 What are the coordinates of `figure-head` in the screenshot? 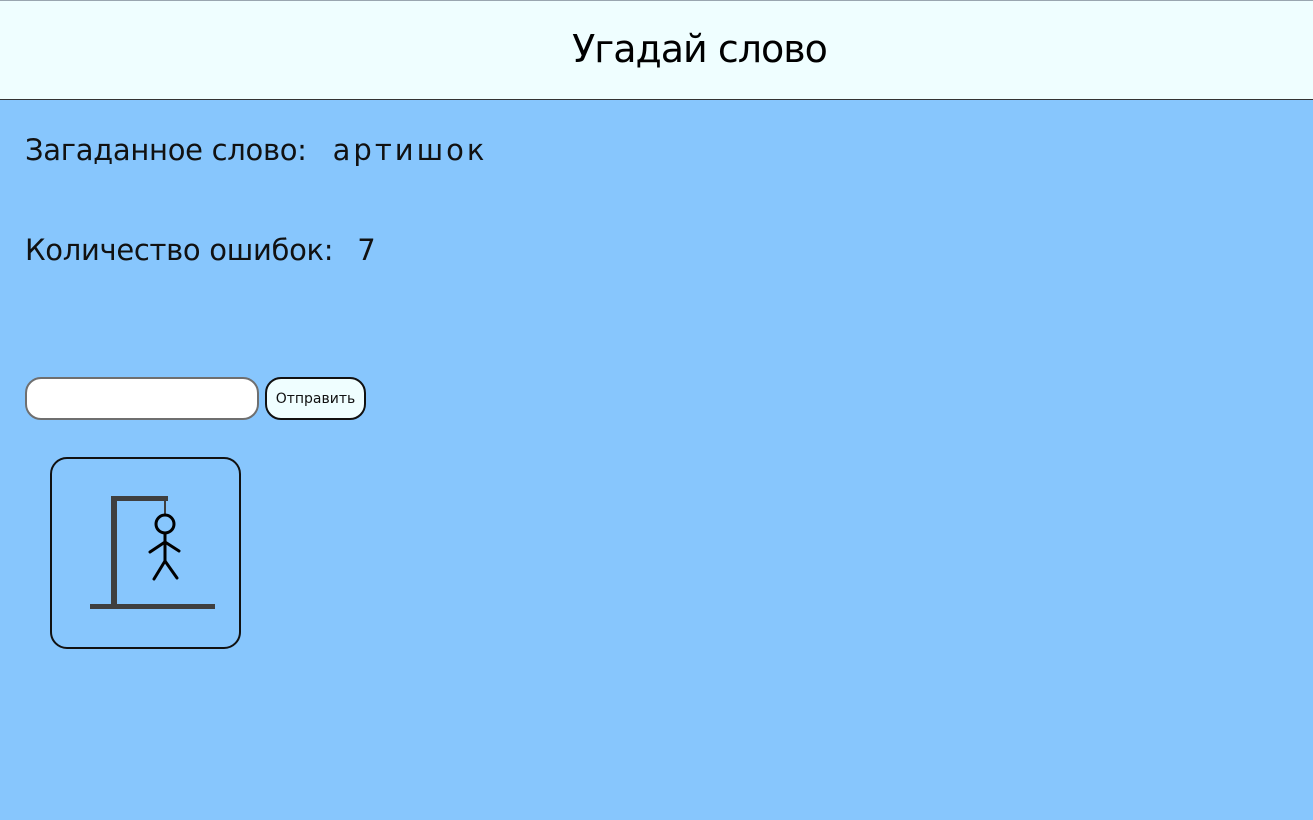 It's located at (165, 524).